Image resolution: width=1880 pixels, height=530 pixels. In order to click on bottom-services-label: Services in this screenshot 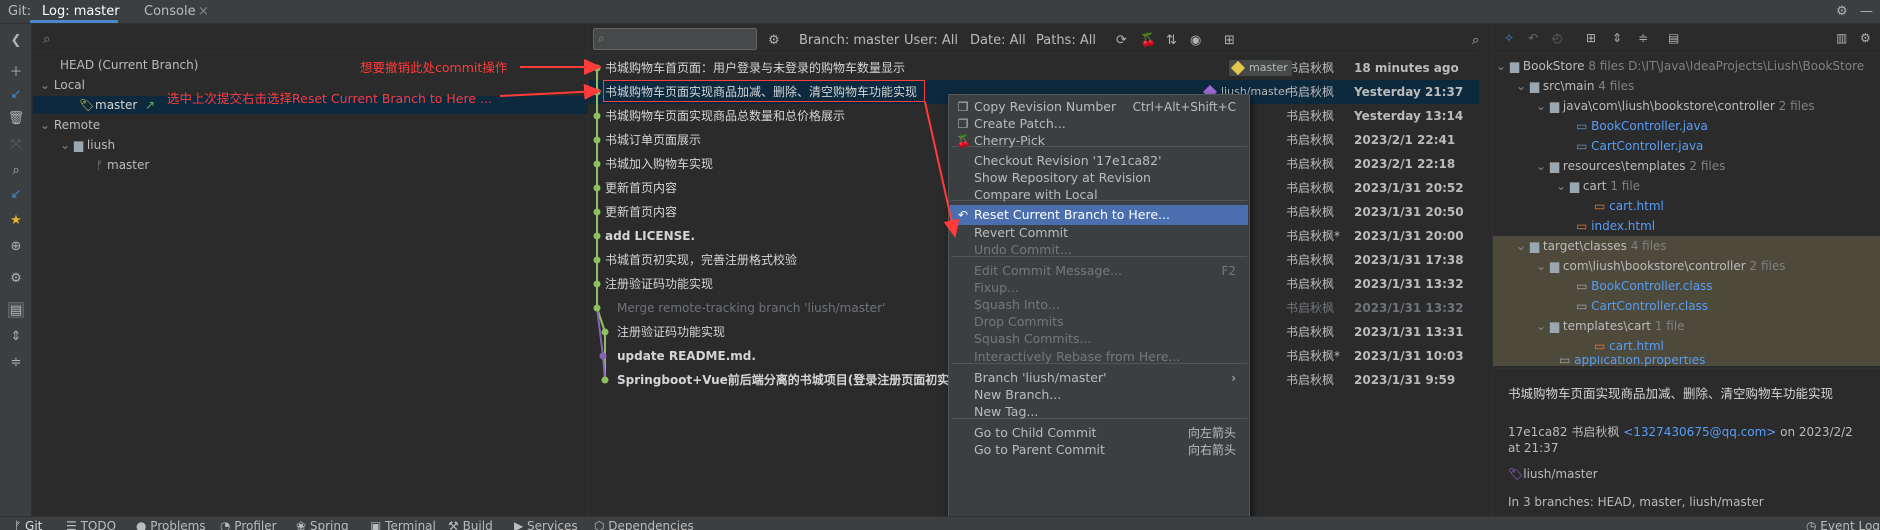, I will do `click(552, 524)`.